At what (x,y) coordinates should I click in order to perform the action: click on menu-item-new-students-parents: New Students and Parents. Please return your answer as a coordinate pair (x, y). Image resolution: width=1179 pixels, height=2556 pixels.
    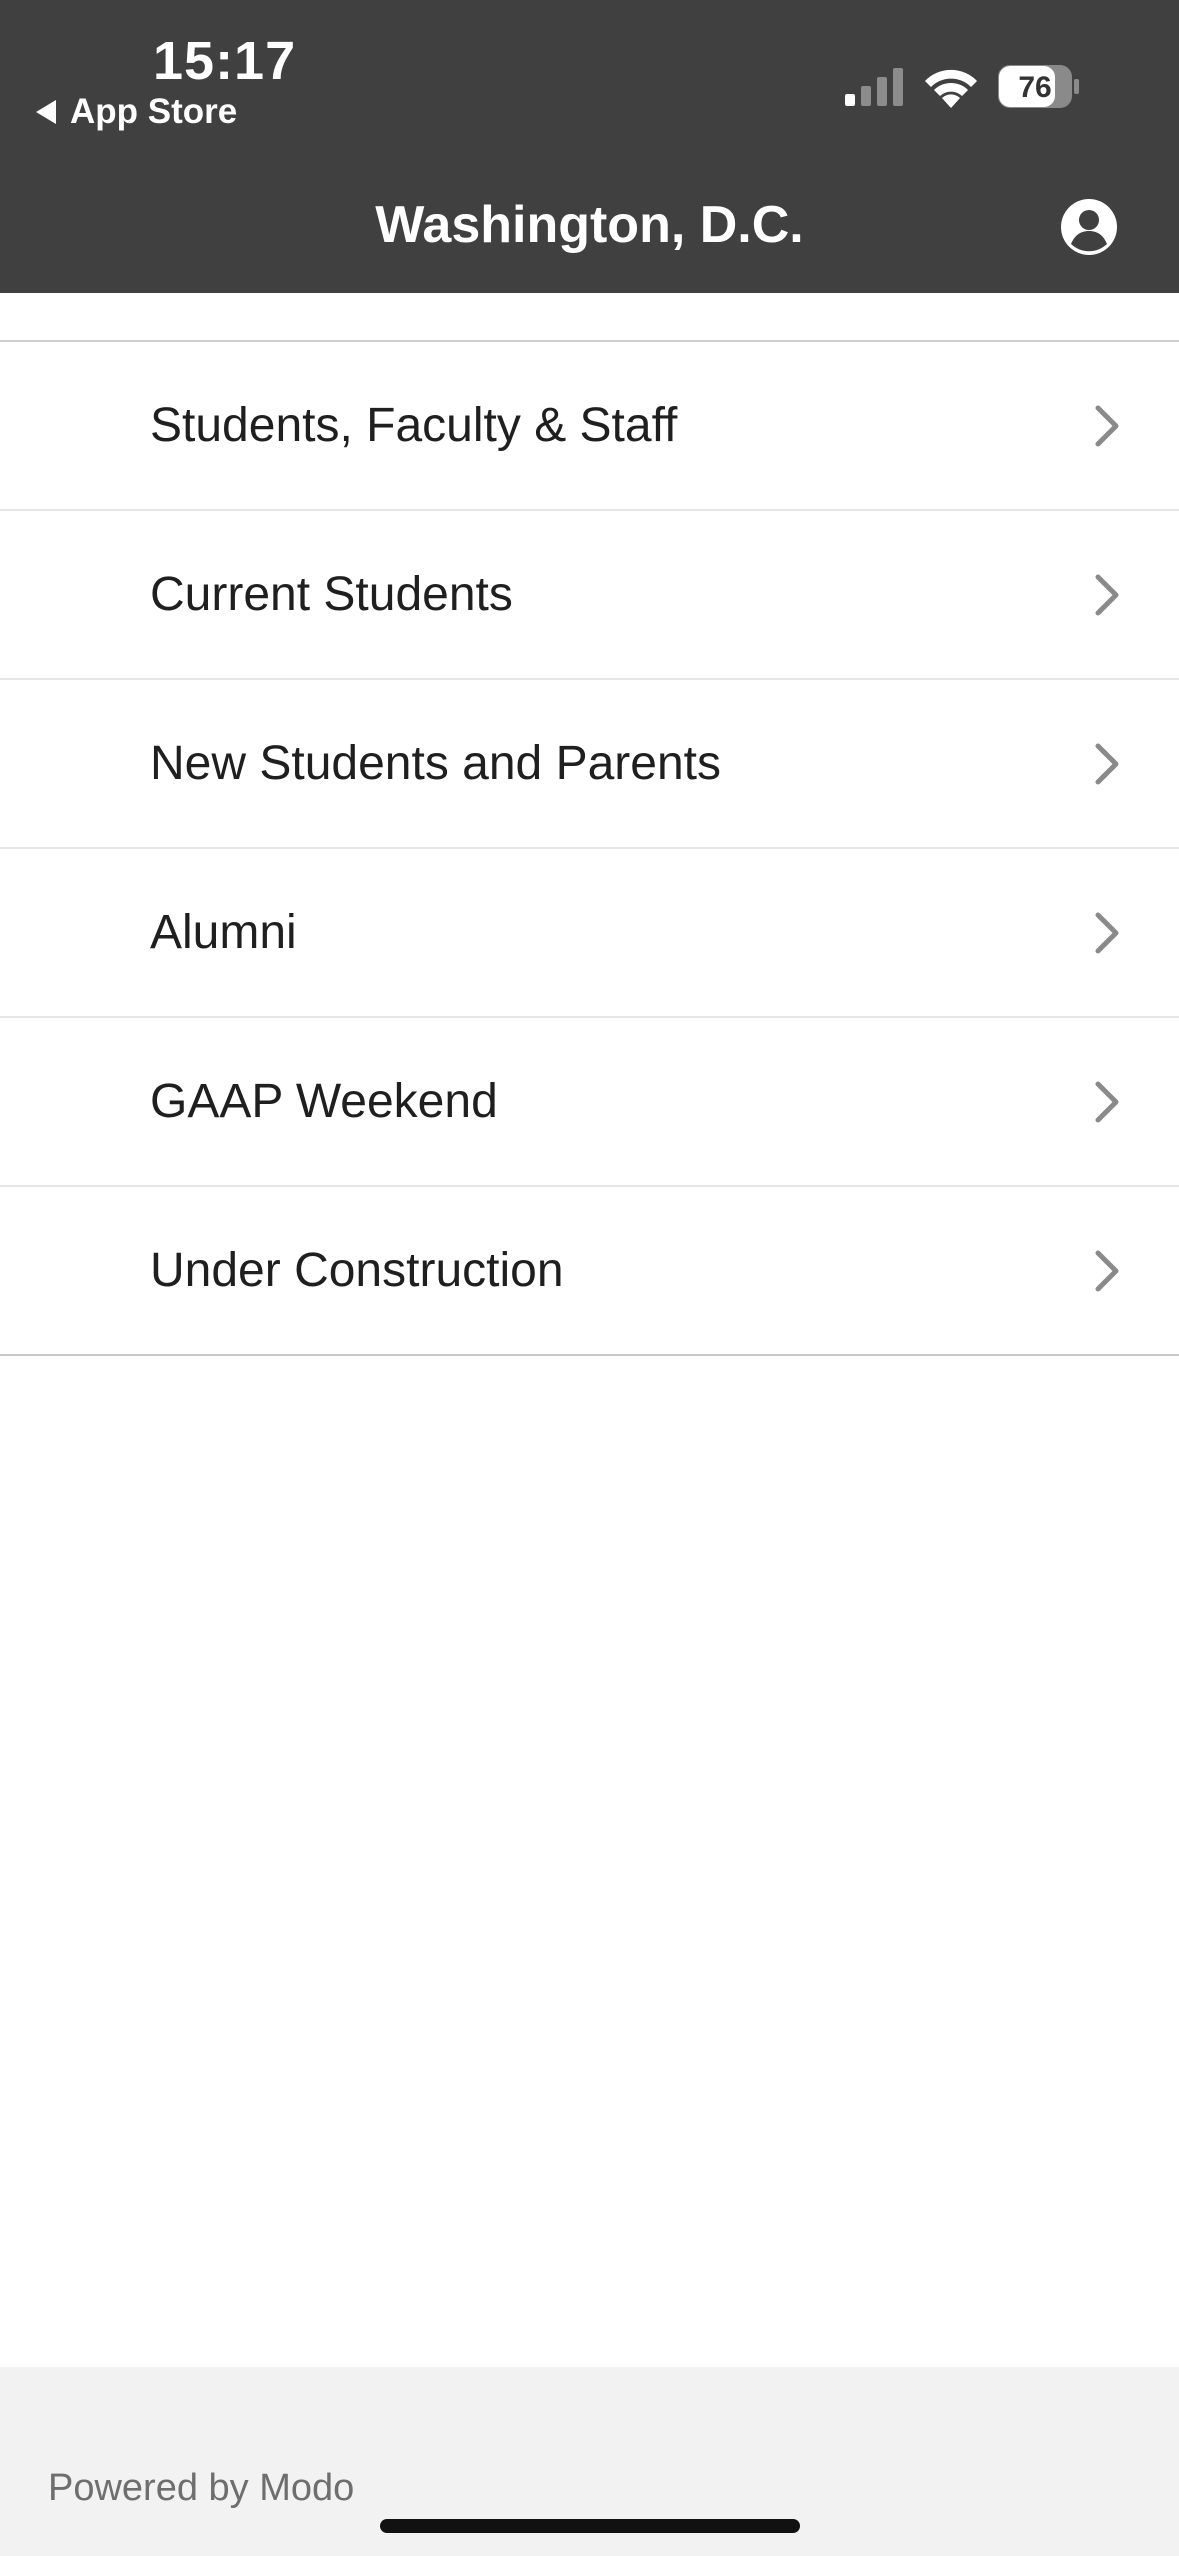
    Looking at the image, I should click on (589, 764).